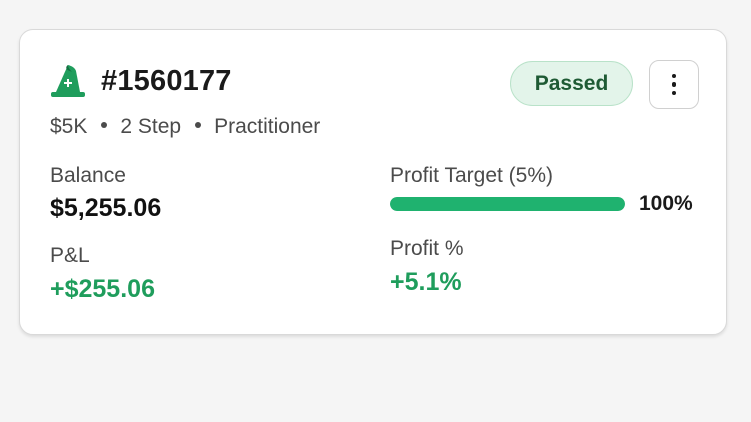  What do you see at coordinates (267, 126) in the screenshot?
I see `account-tier: Practitioner` at bounding box center [267, 126].